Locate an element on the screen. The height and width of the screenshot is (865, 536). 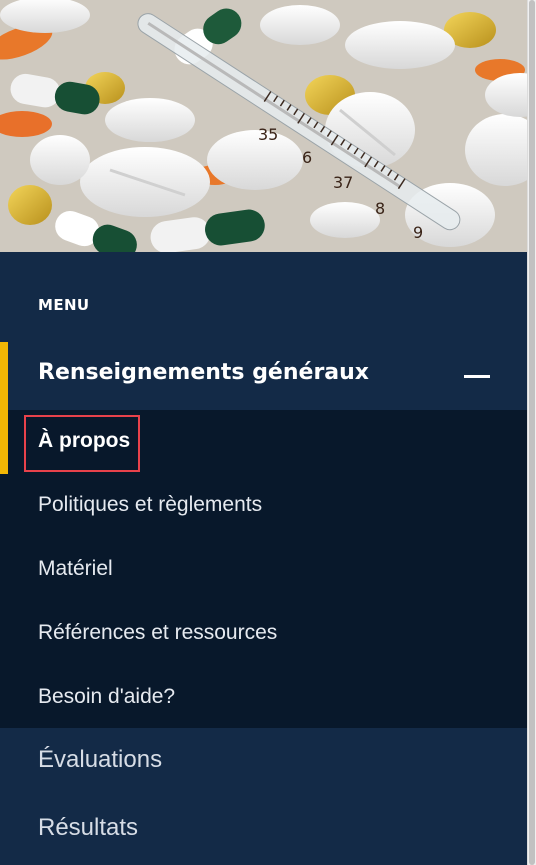
thermometer-mark: 9 is located at coordinates (418, 232).